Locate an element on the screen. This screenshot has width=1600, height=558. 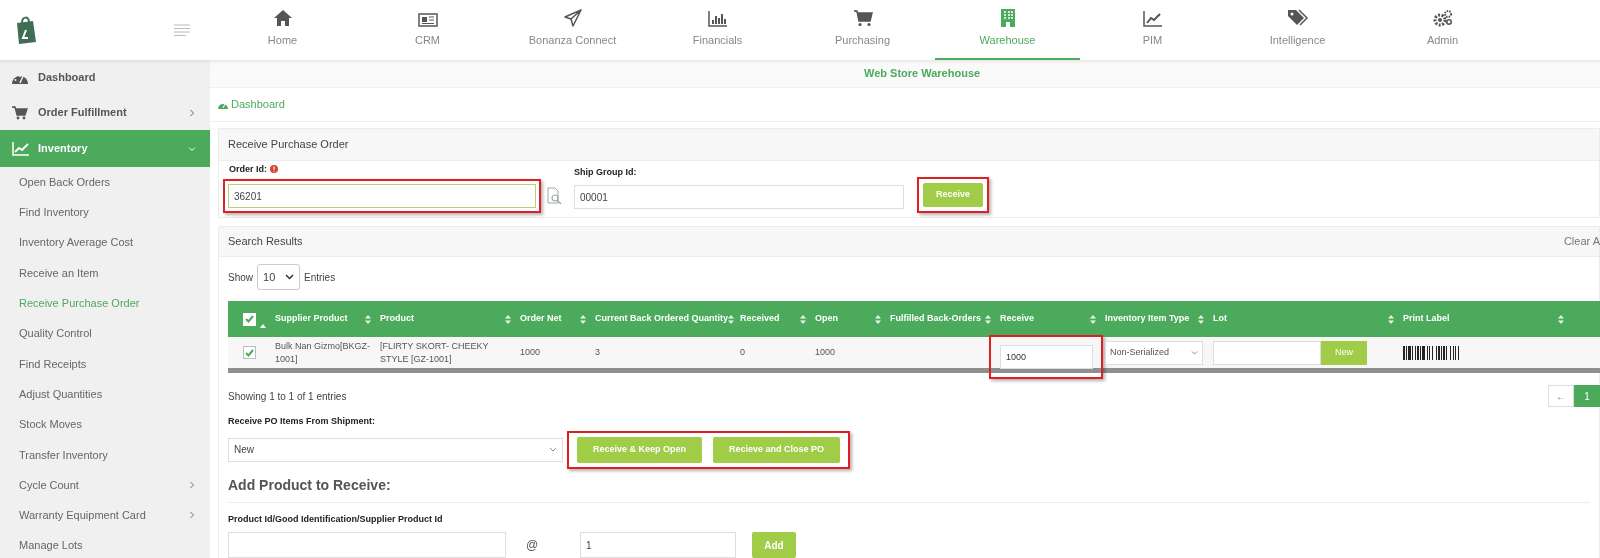
quantity-field: 1 is located at coordinates (658, 545).